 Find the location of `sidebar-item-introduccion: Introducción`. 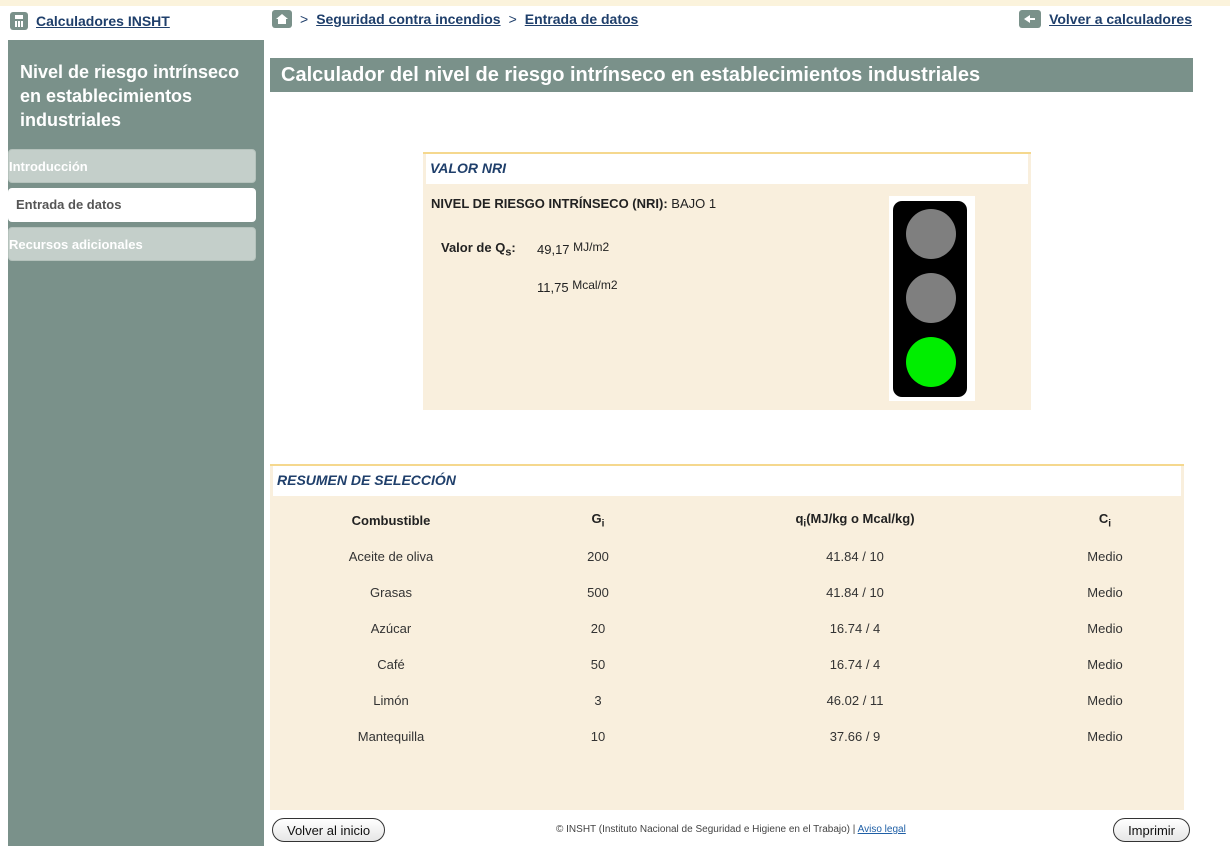

sidebar-item-introduccion: Introducción is located at coordinates (132, 166).